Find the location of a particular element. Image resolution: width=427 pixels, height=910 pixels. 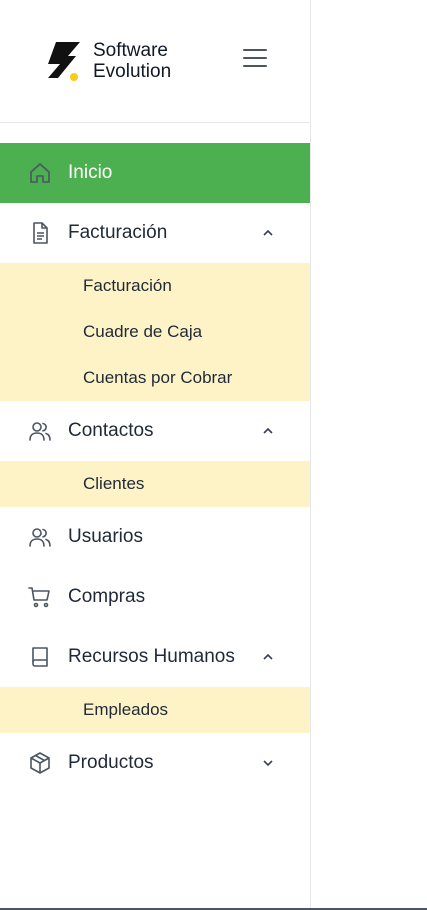

sidebar-item-compras: Compras is located at coordinates (155, 597).